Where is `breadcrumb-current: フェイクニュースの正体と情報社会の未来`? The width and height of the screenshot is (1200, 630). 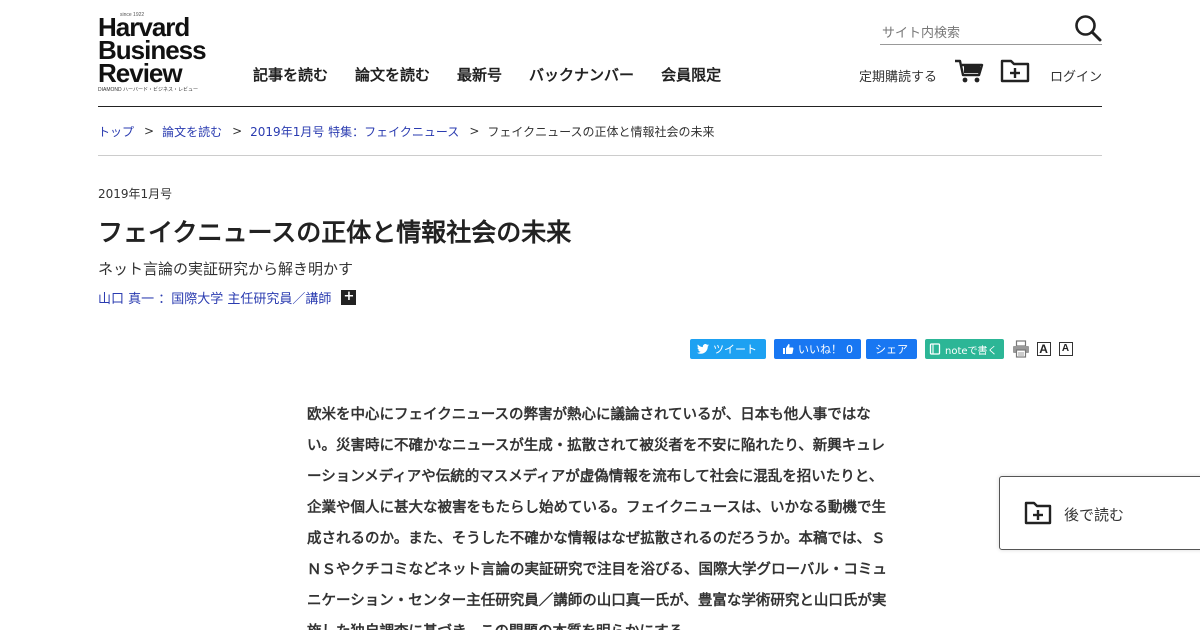 breadcrumb-current: フェイクニュースの正体と情報社会の未来 is located at coordinates (601, 131).